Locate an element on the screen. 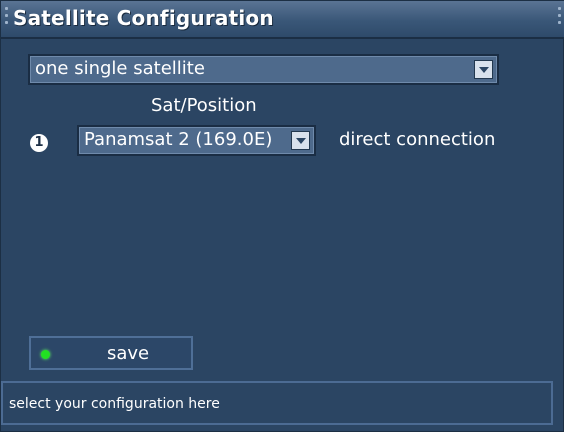 This screenshot has height=432, width=564. status-bar: select your configuration here is located at coordinates (277, 403).